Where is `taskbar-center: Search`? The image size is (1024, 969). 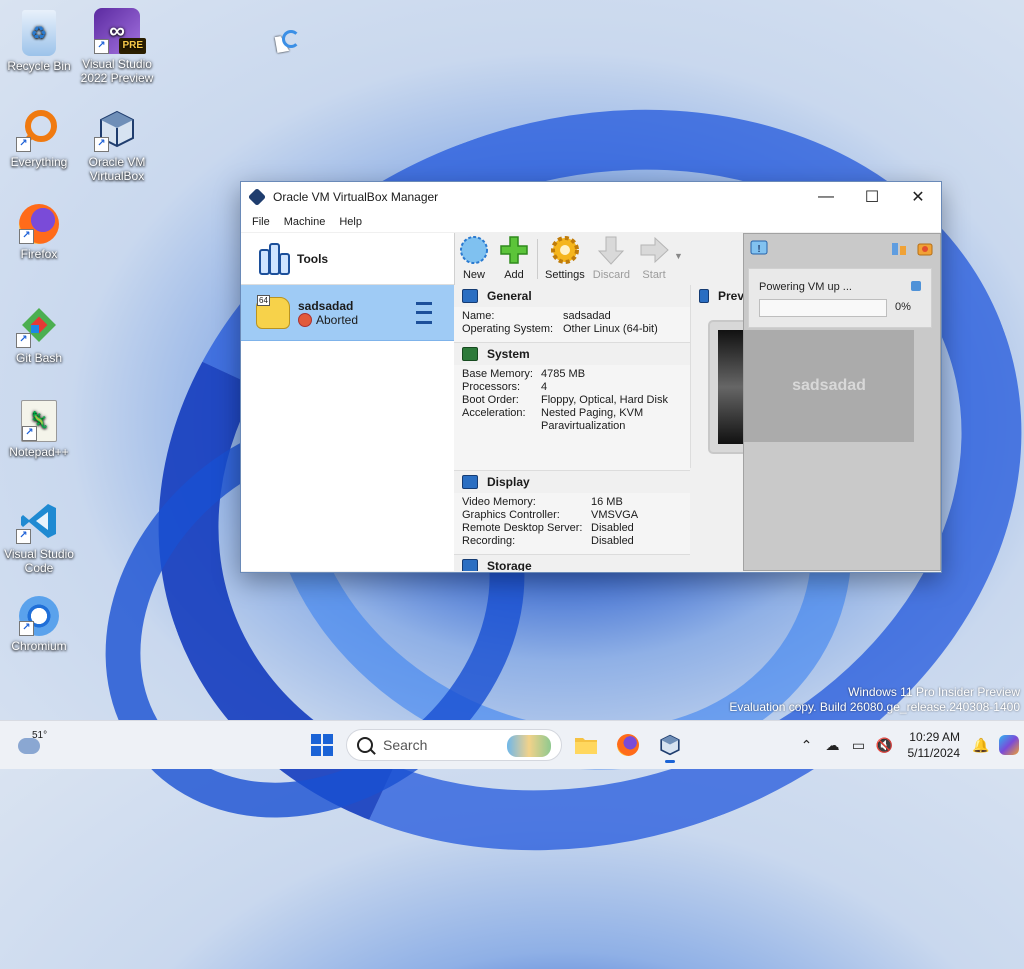 taskbar-center: Search is located at coordinates (496, 745).